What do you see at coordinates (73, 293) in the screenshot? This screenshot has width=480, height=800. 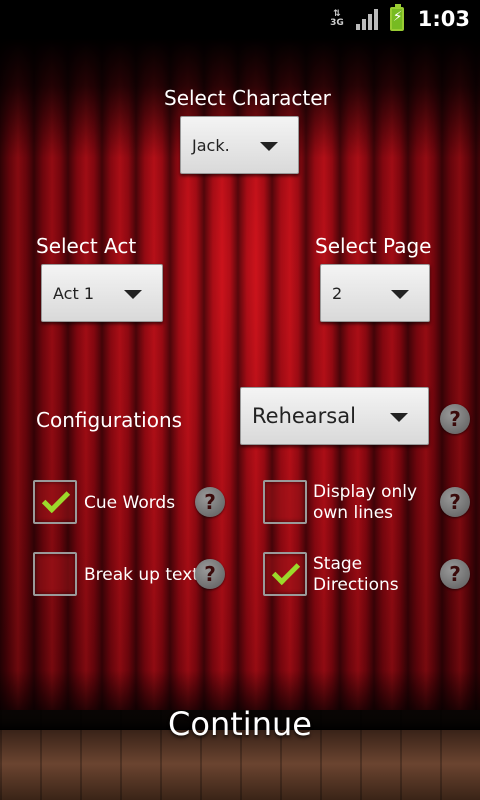 I see `act-value: Act 1` at bounding box center [73, 293].